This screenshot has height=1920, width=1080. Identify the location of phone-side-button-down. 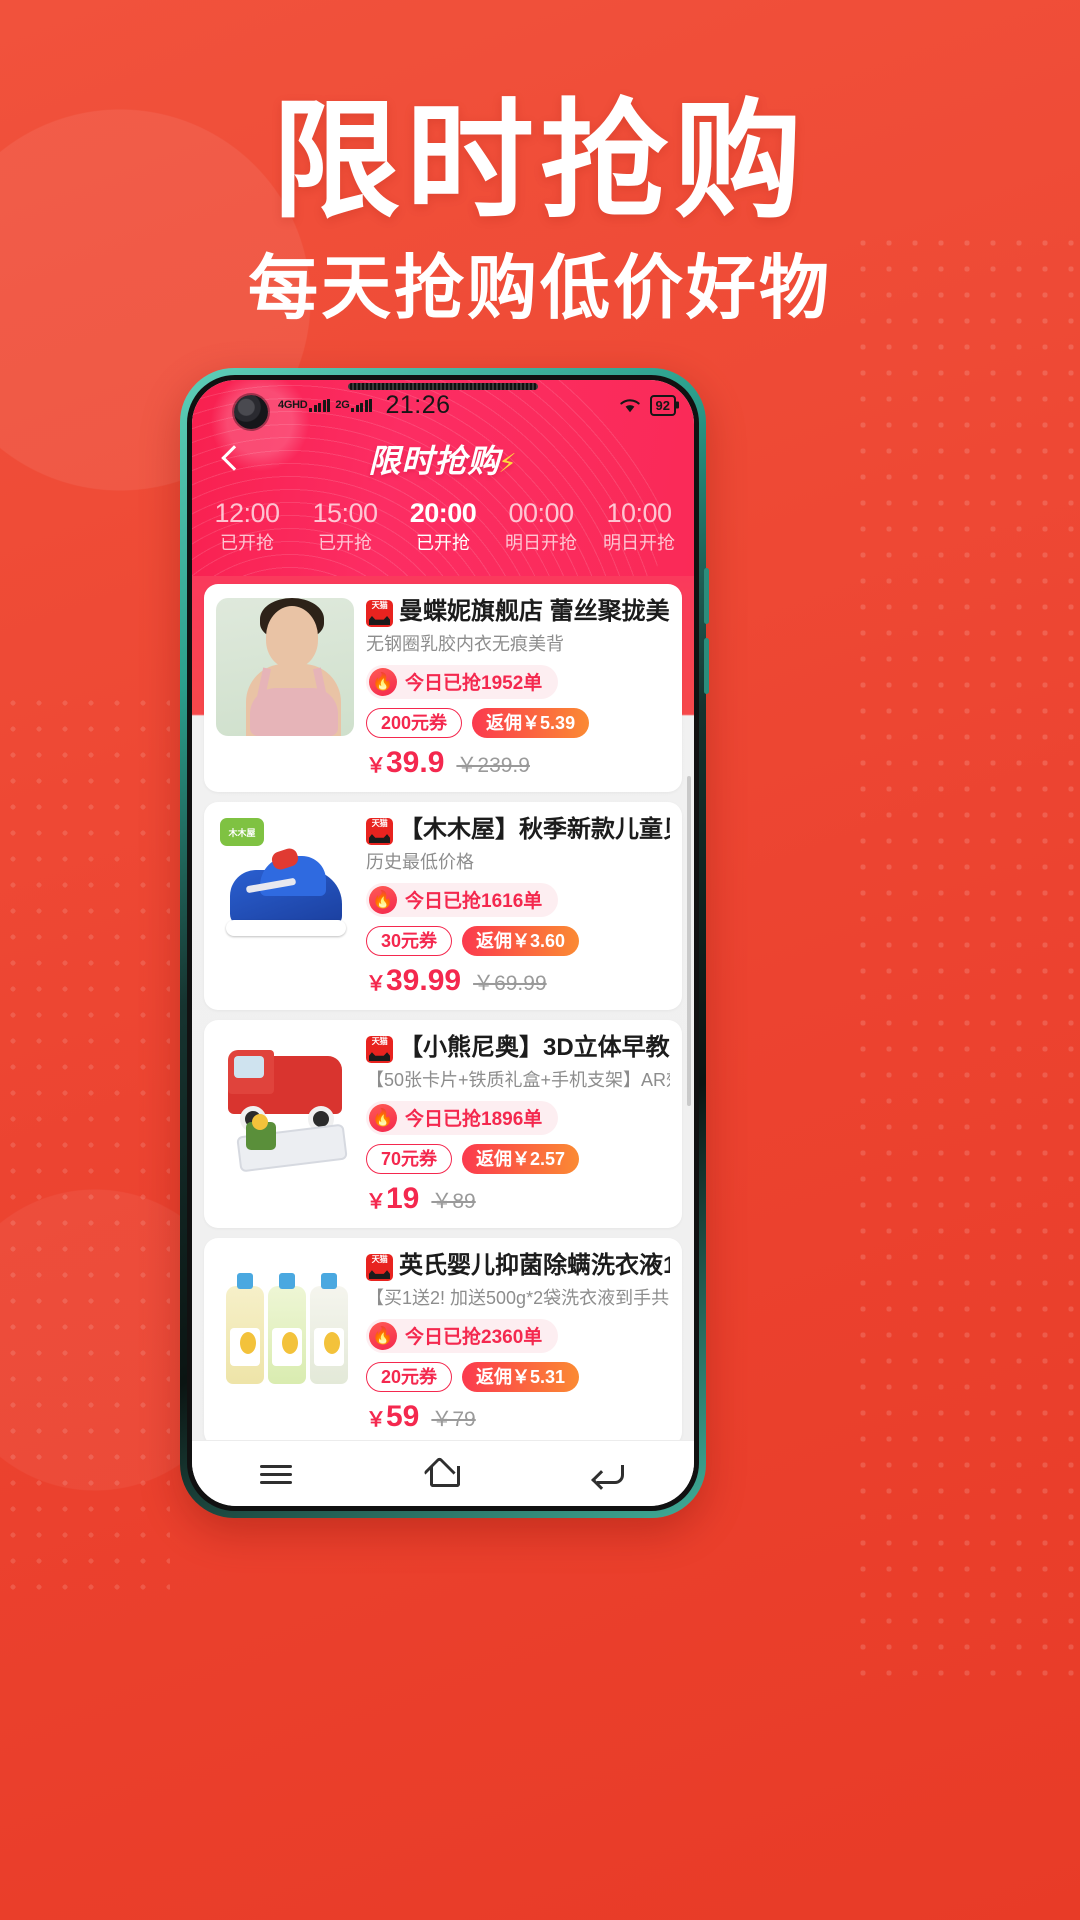
(706, 666).